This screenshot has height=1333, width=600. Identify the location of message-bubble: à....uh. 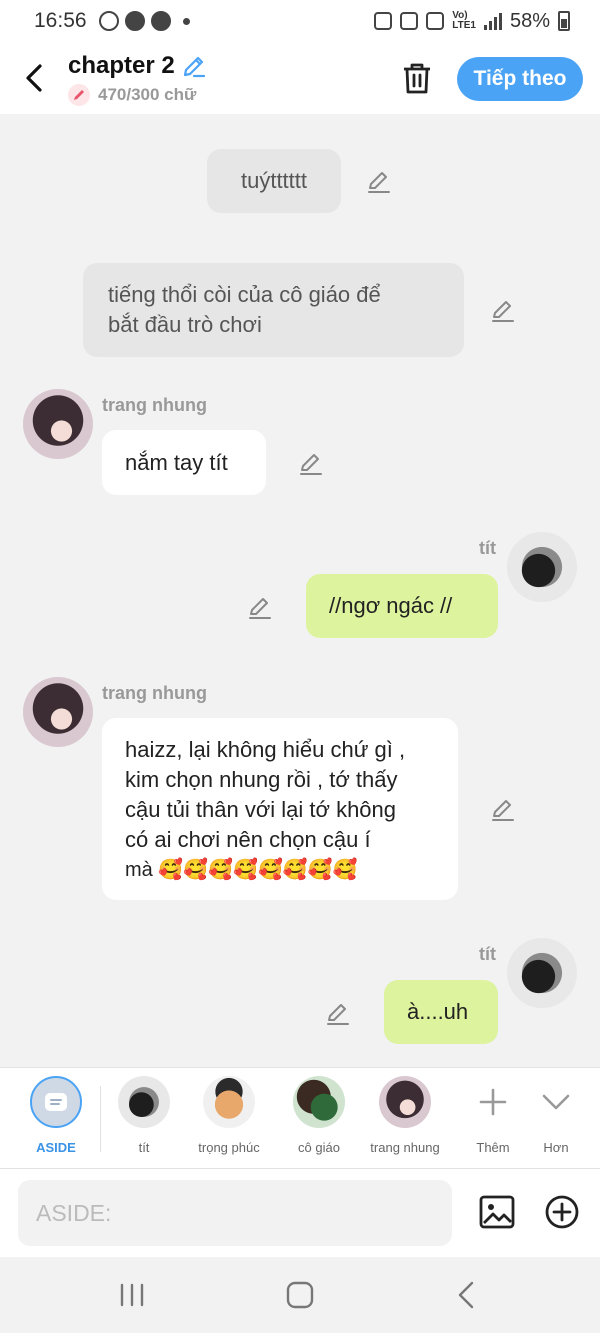
(441, 1012).